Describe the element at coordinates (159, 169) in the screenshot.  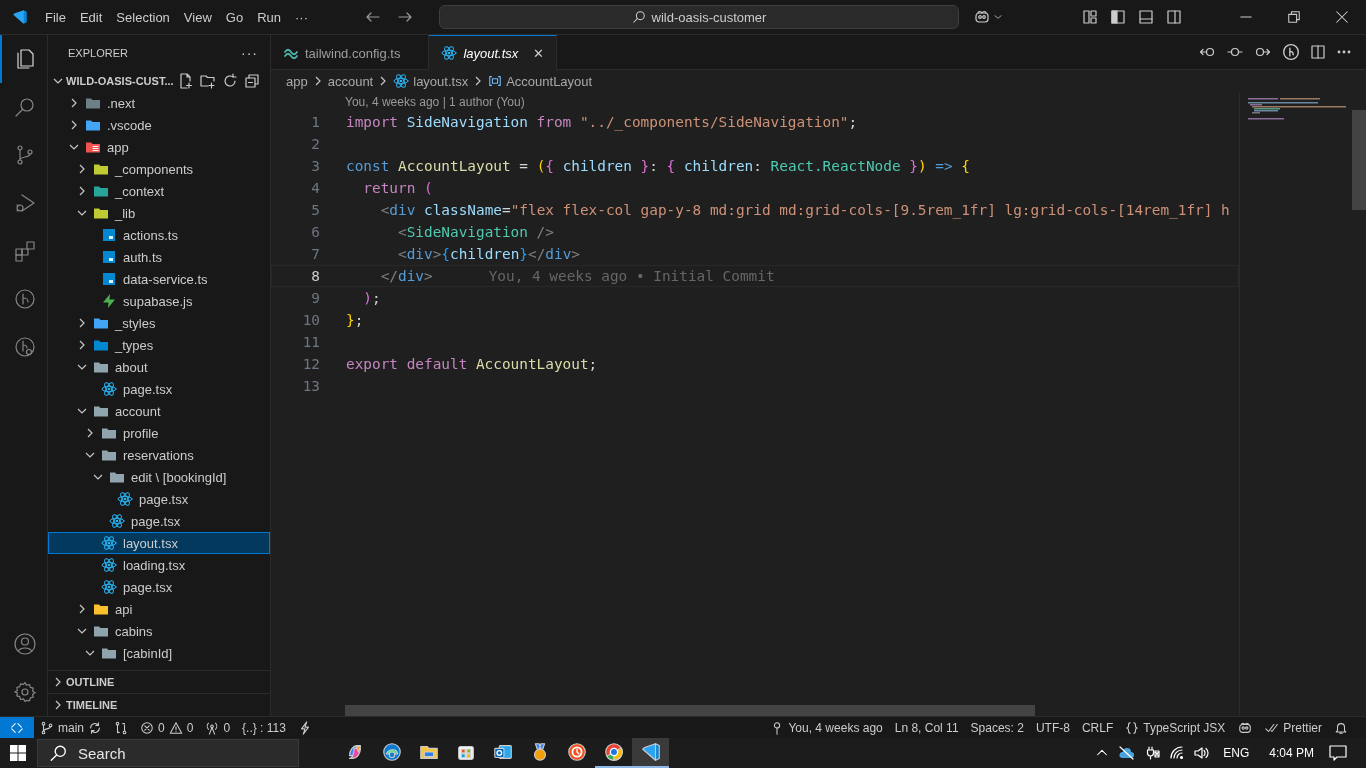
I see `tree-item: _components` at that location.